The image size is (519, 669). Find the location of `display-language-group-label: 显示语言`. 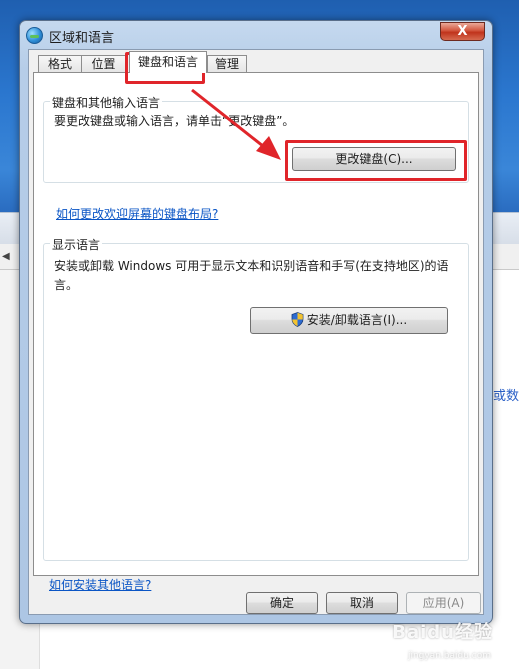

display-language-group-label: 显示语言 is located at coordinates (76, 244).